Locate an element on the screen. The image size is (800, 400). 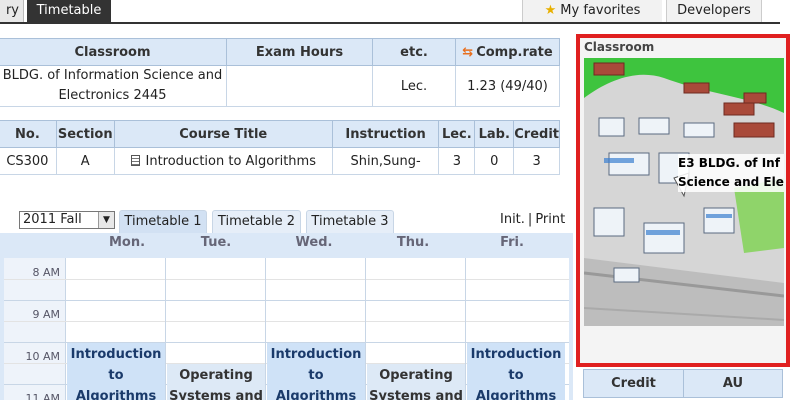
map-label-line1: E3 BLDG. of Inf is located at coordinates (729, 163).